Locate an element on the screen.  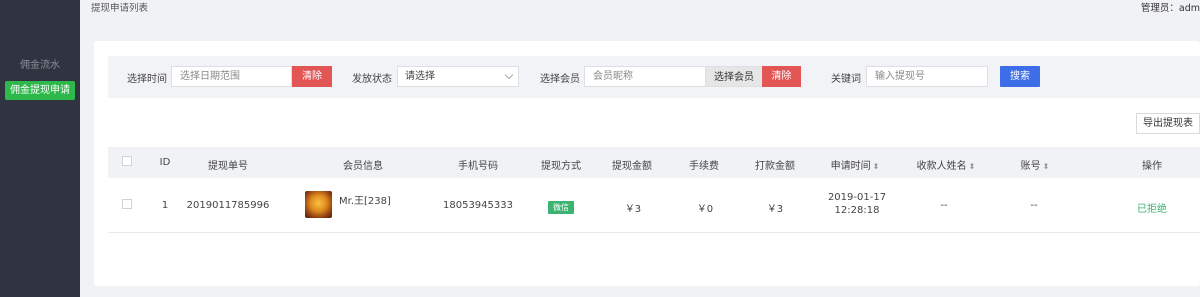
col-method: 提现方式 is located at coordinates (561, 166).